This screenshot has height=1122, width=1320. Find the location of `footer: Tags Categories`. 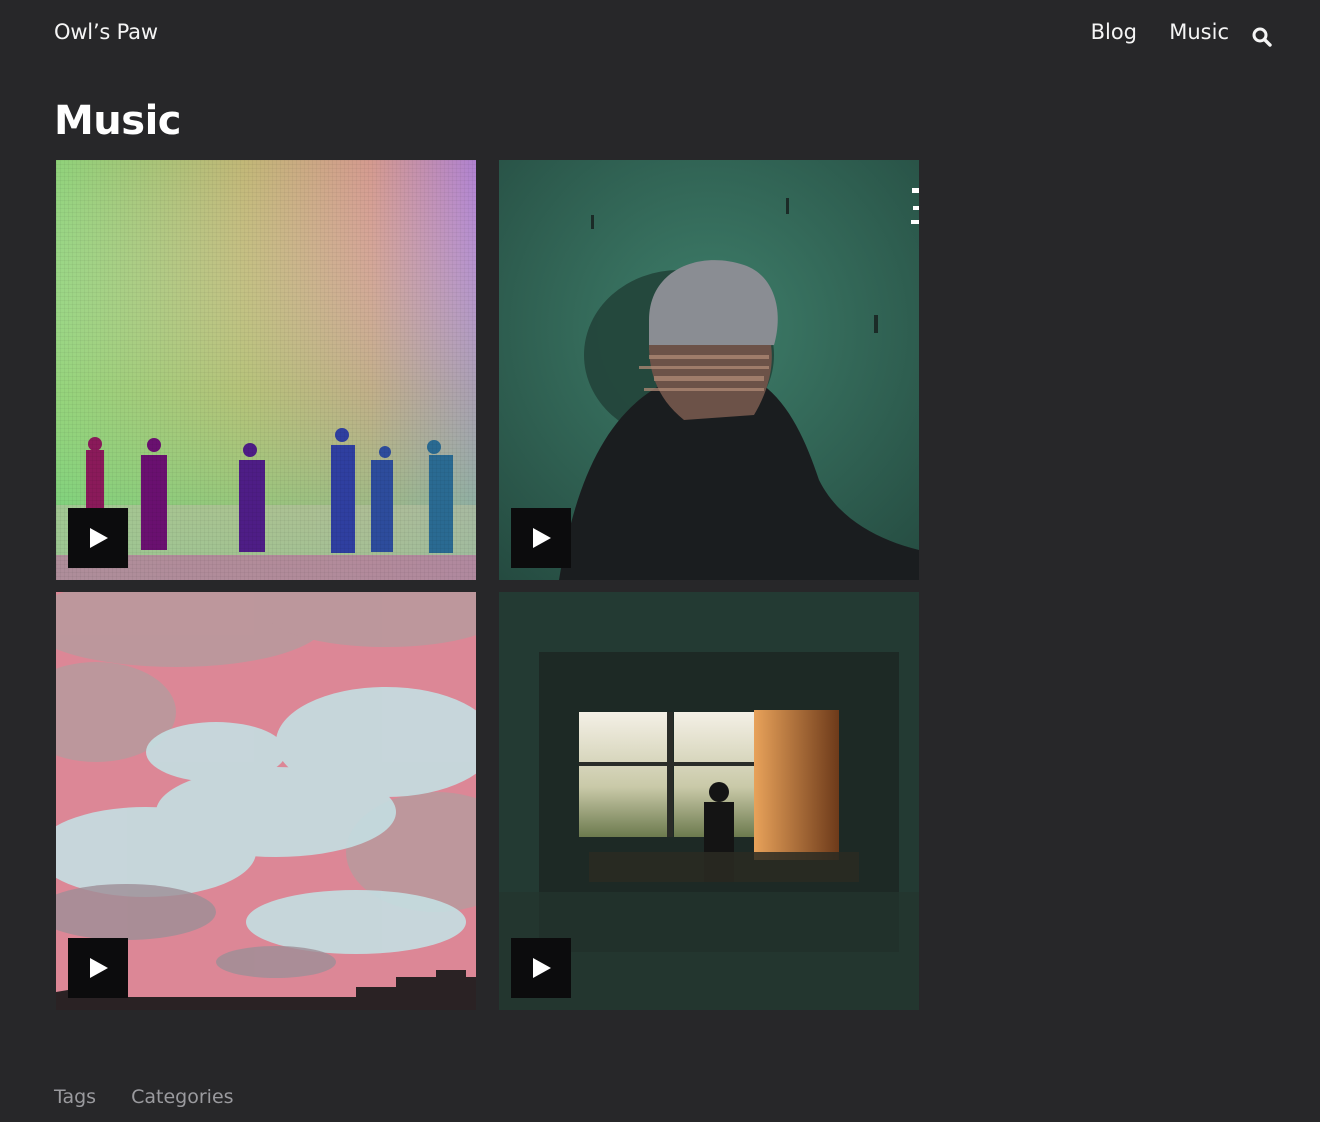

footer: Tags Categories is located at coordinates (158, 1097).